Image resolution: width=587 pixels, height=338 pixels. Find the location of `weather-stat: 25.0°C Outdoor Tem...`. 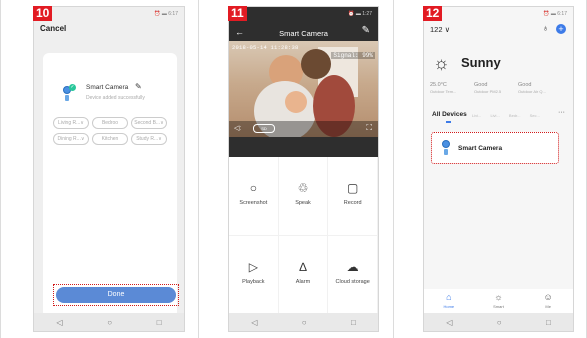

weather-stat: 25.0°C Outdoor Tem... is located at coordinates (449, 88).